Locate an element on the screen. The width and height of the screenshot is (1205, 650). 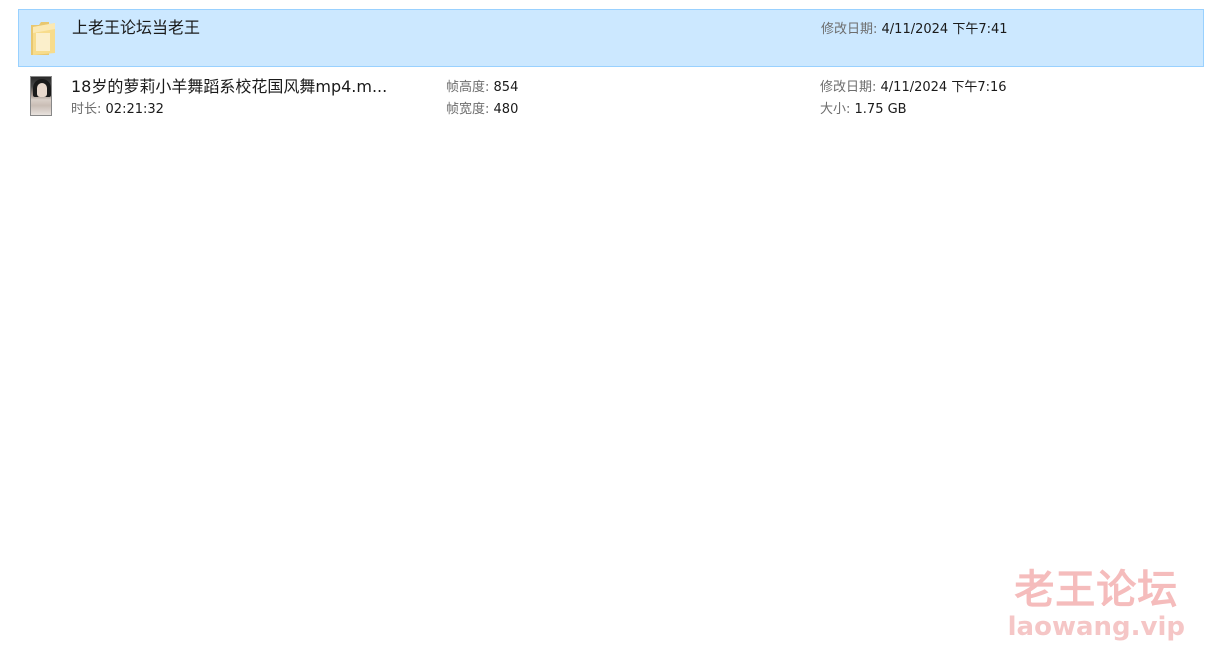
duration-label: 时长: is located at coordinates (86, 109).